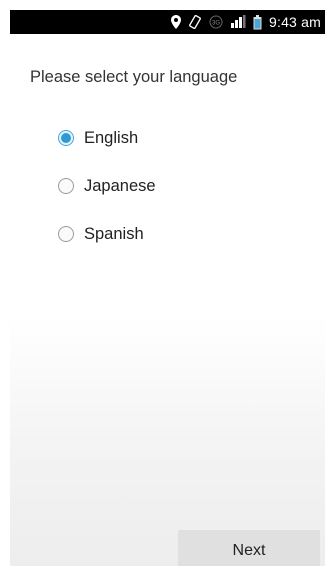  I want to click on language-radio-group: English Japanese Spanish, so click(107, 186).